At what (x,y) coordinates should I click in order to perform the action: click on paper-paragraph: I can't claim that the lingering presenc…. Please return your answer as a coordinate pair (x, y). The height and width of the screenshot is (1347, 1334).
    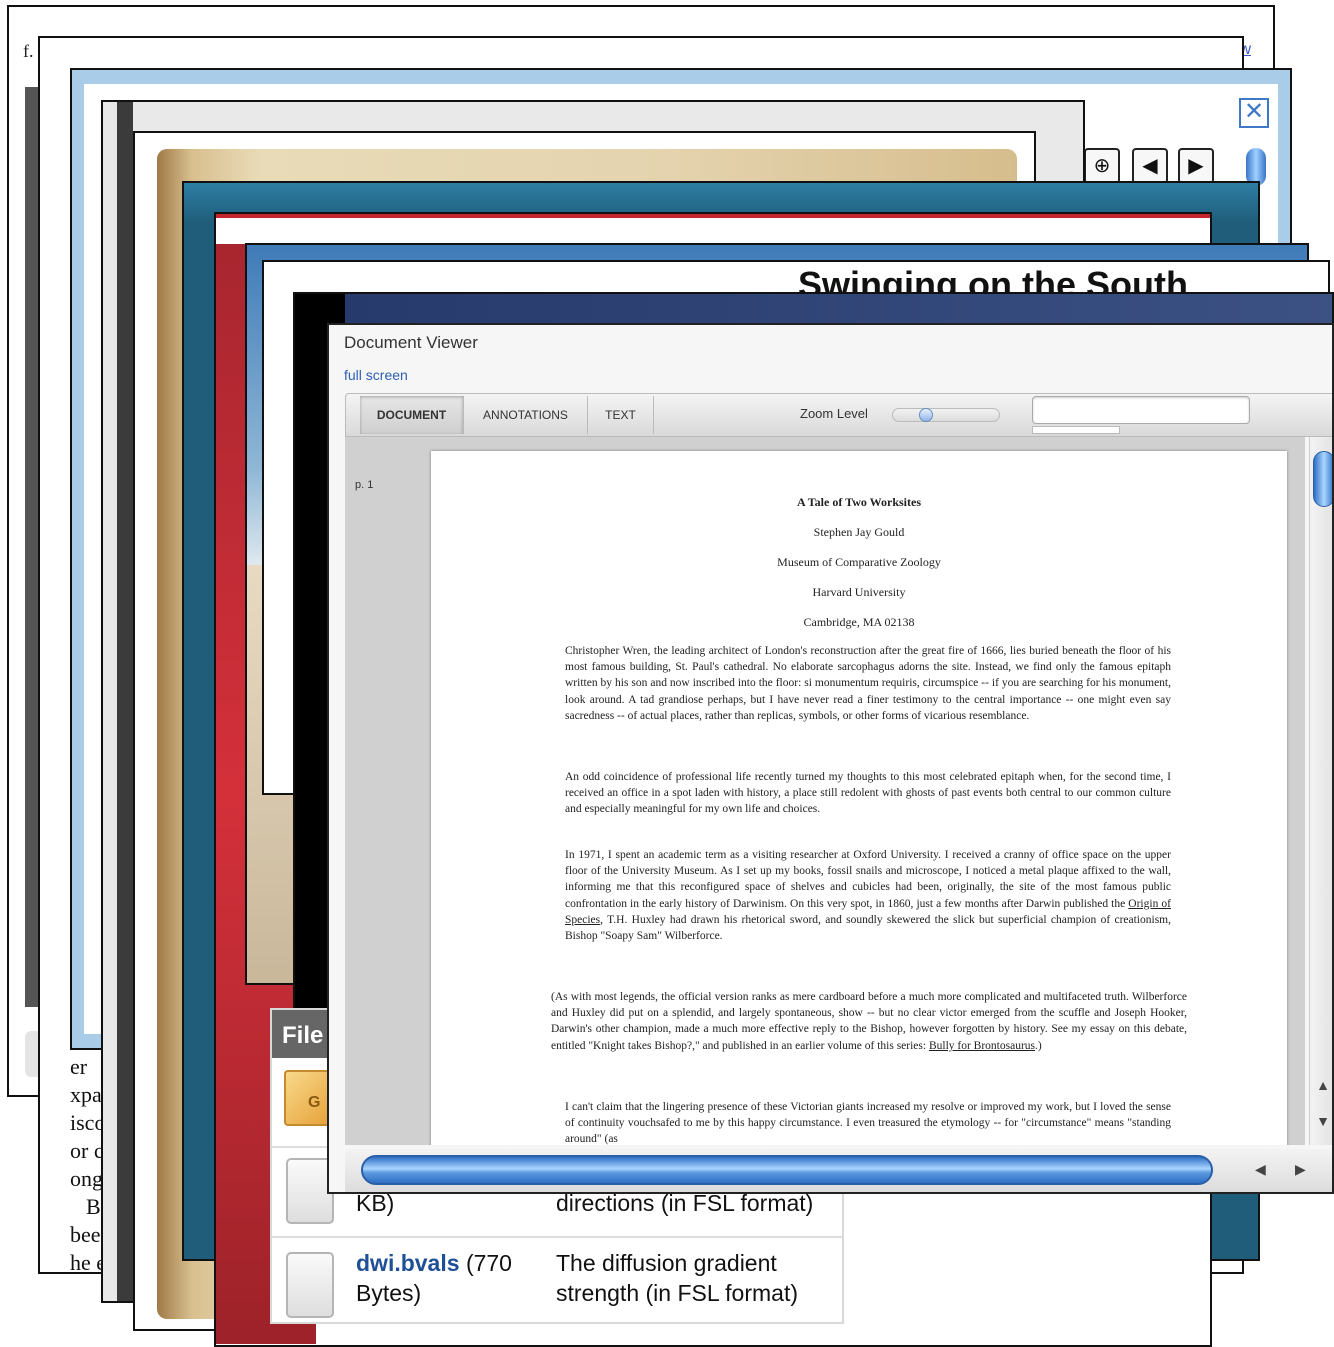
    Looking at the image, I should click on (868, 1123).